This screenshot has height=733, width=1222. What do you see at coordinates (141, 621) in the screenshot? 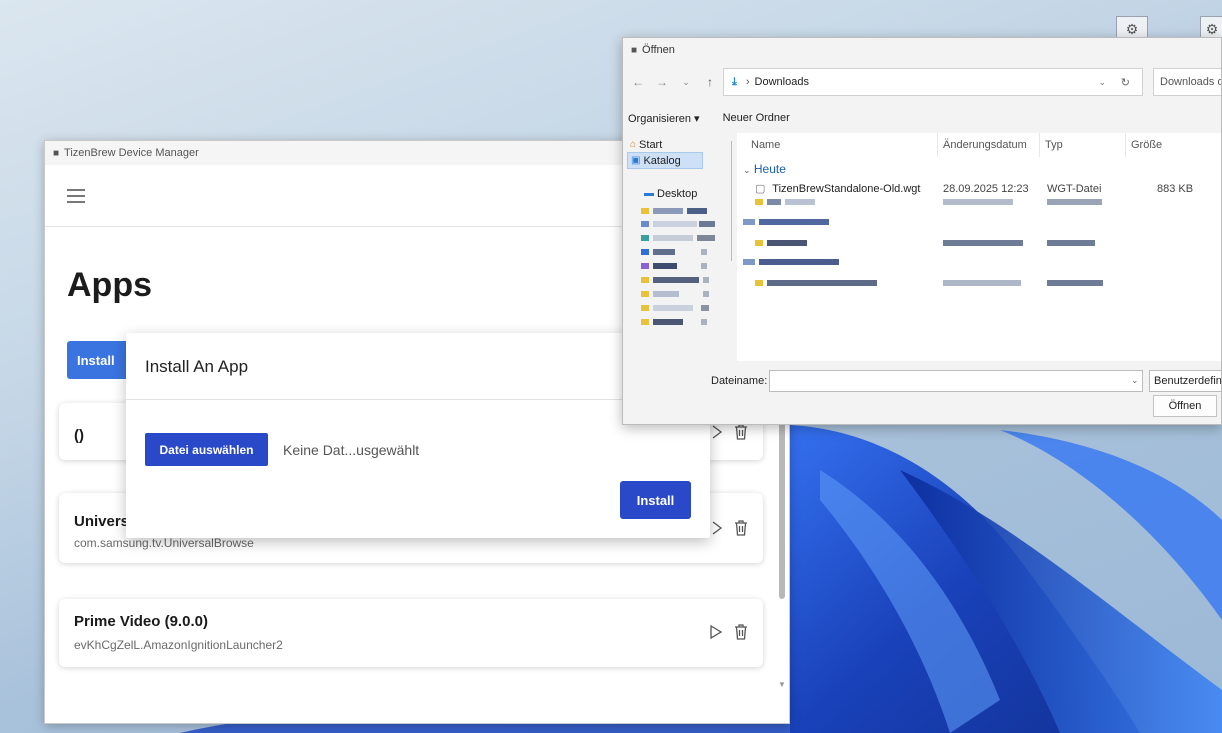
I see `app-name: Prime Video (9.0.0)` at bounding box center [141, 621].